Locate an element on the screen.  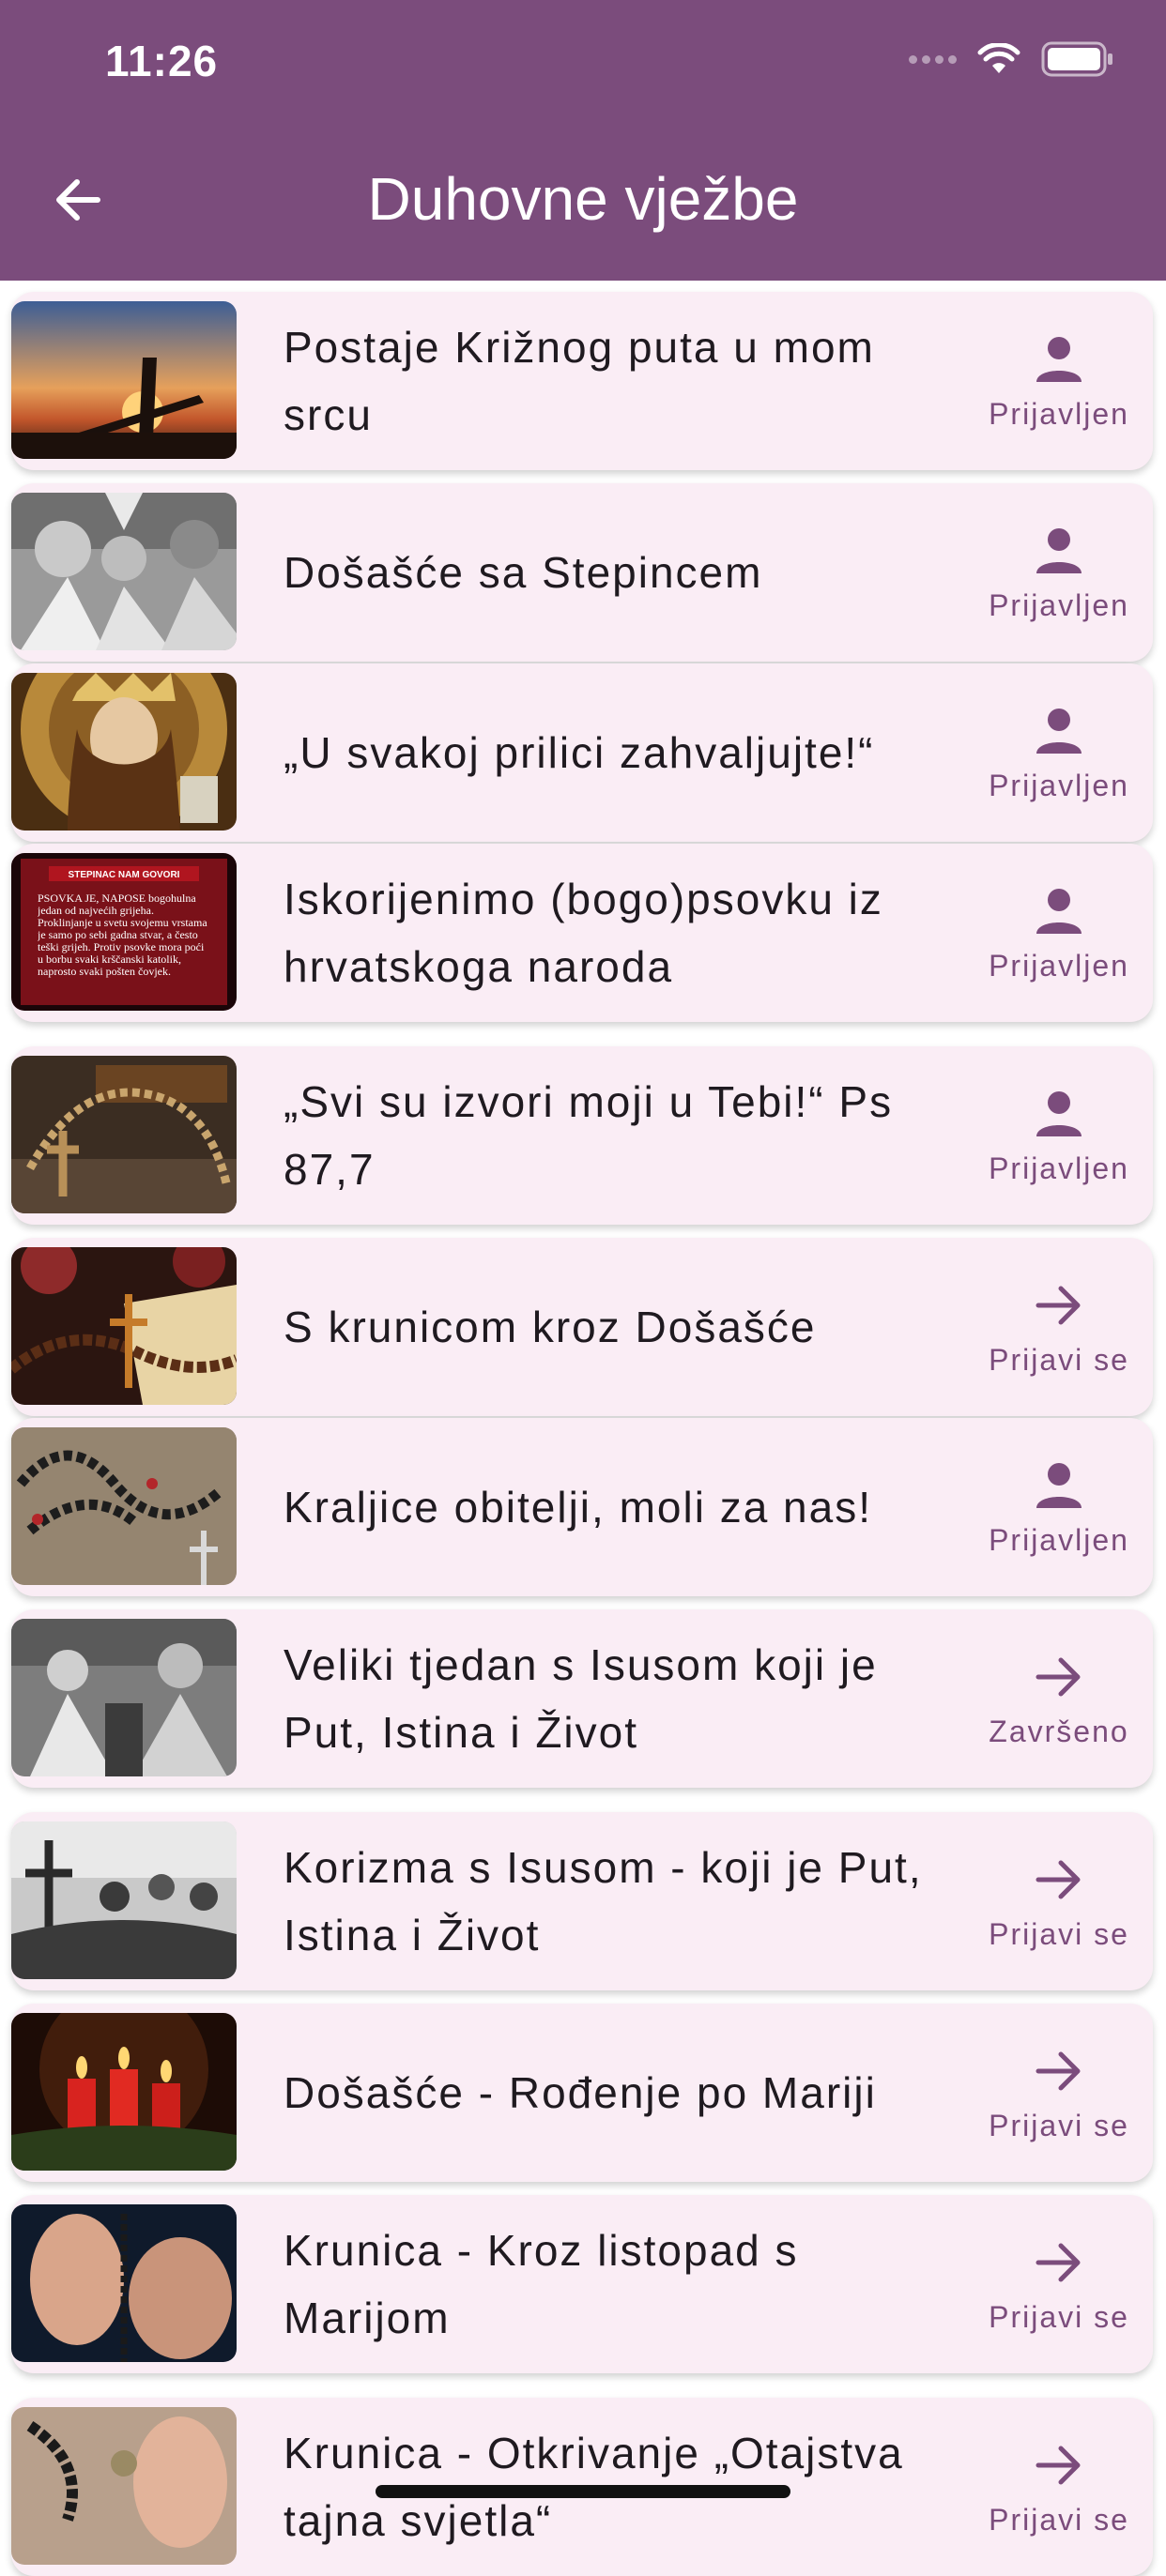
item-title: Postaje Križnog puta u mom srcu is located at coordinates (579, 381).